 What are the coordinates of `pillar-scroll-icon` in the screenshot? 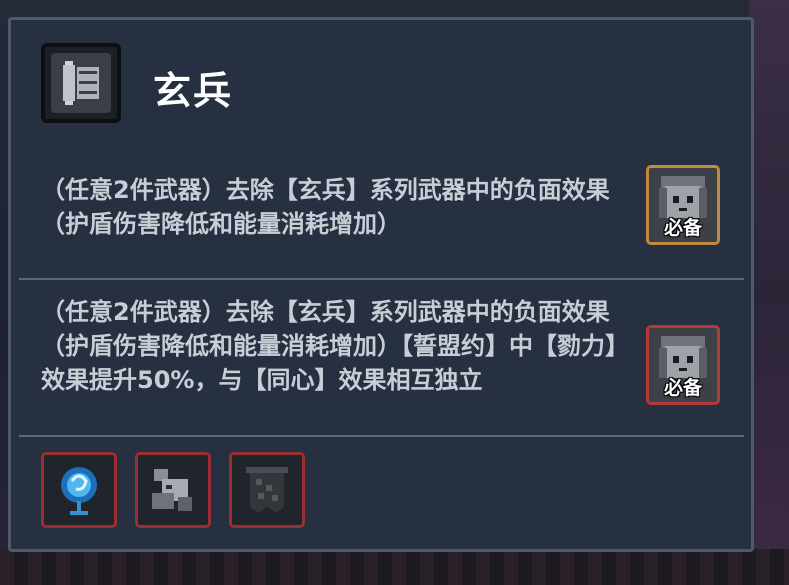 It's located at (81, 83).